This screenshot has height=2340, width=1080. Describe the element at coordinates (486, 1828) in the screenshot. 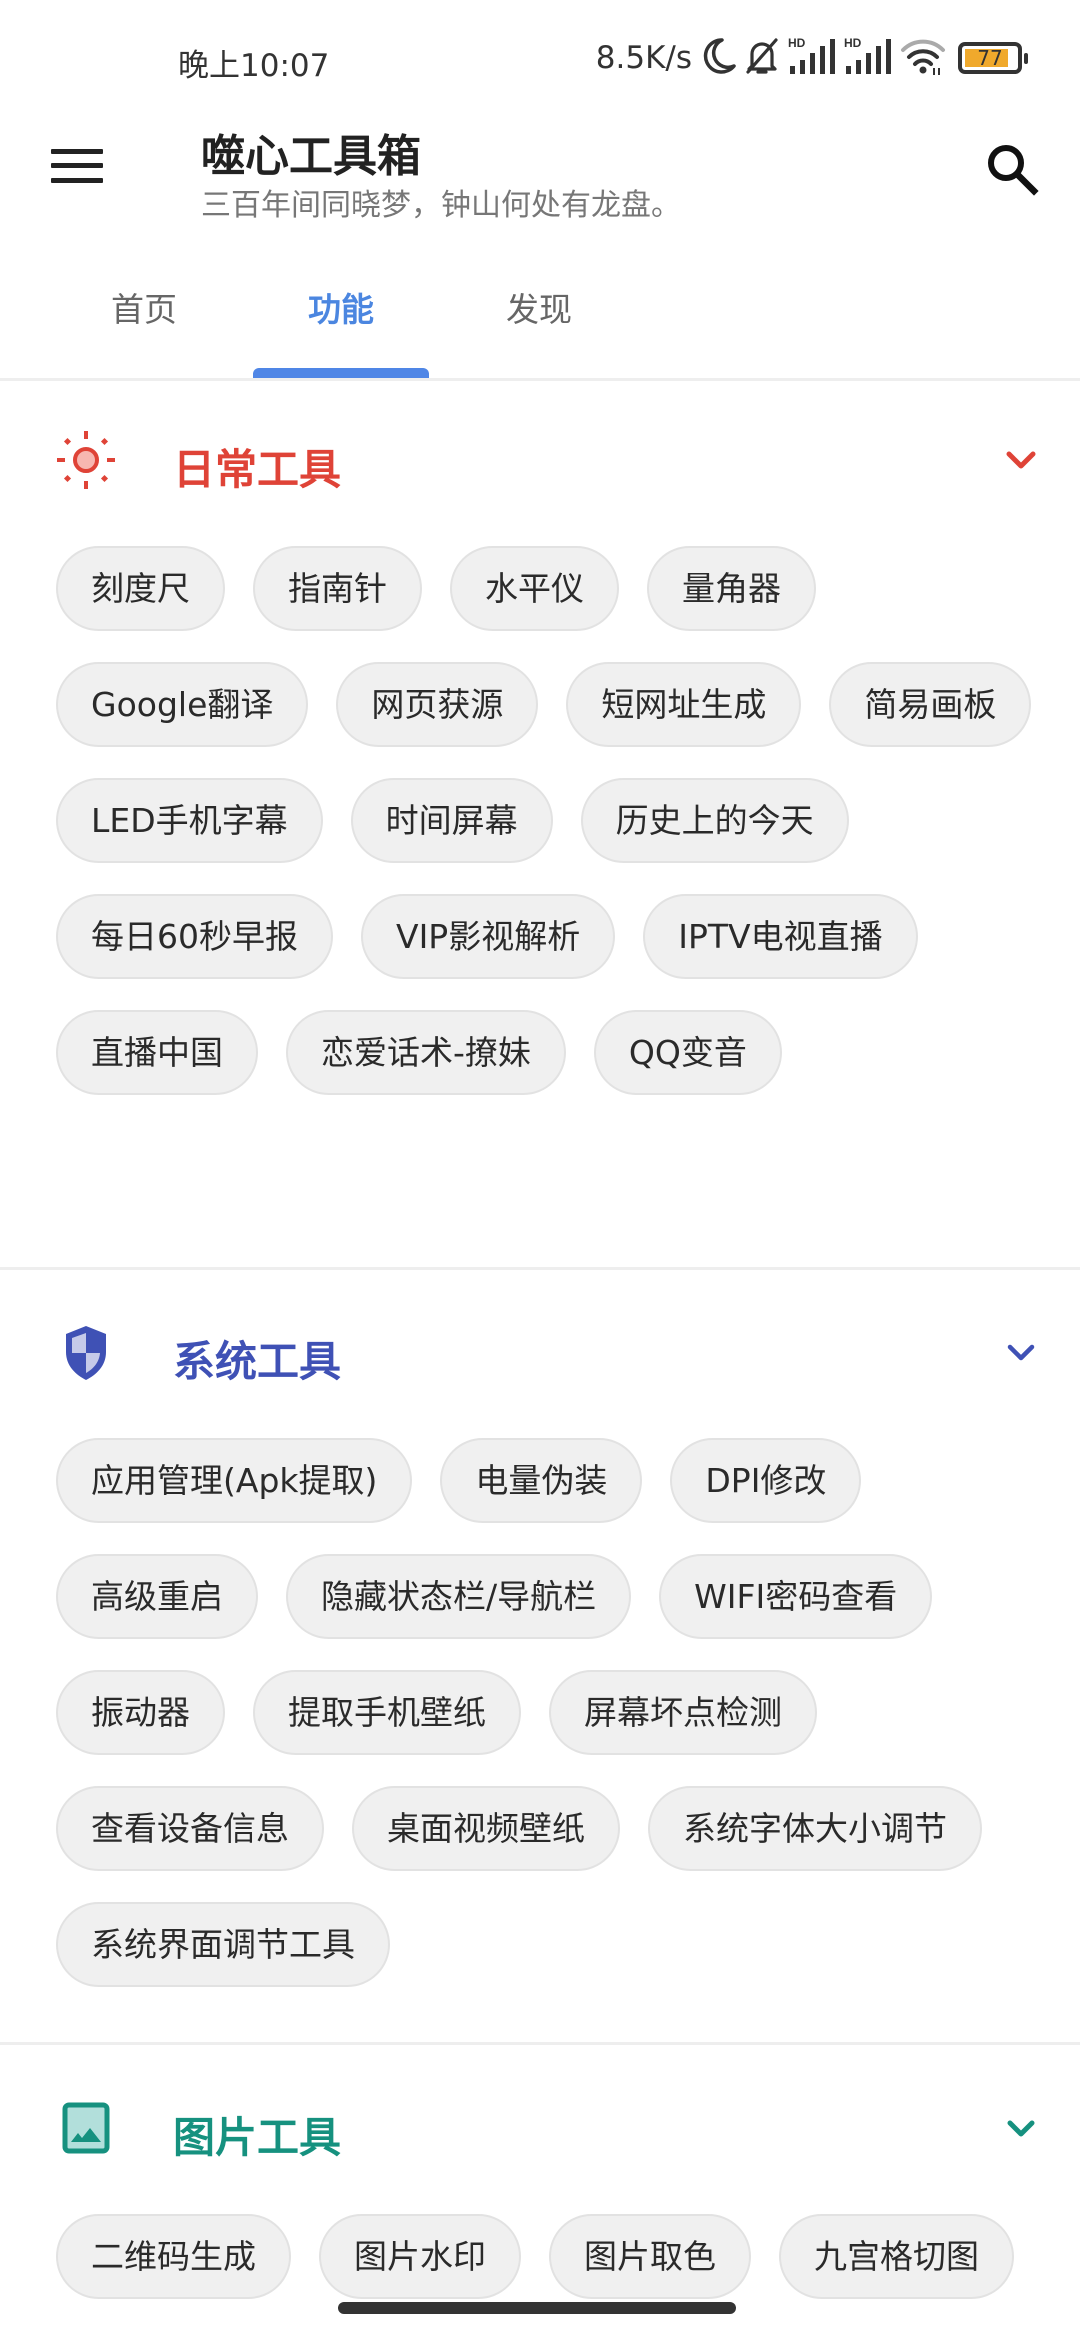

I see `chip-video-wallpaper: 桌面视频壁纸` at that location.